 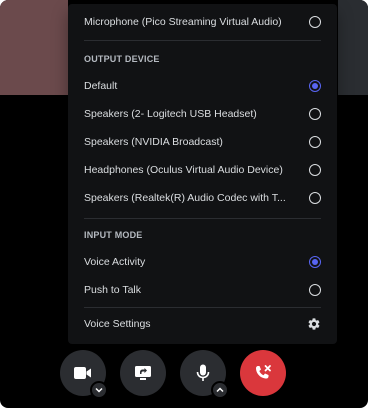 I want to click on input-mode-option: Voice Activity, so click(x=202, y=262).